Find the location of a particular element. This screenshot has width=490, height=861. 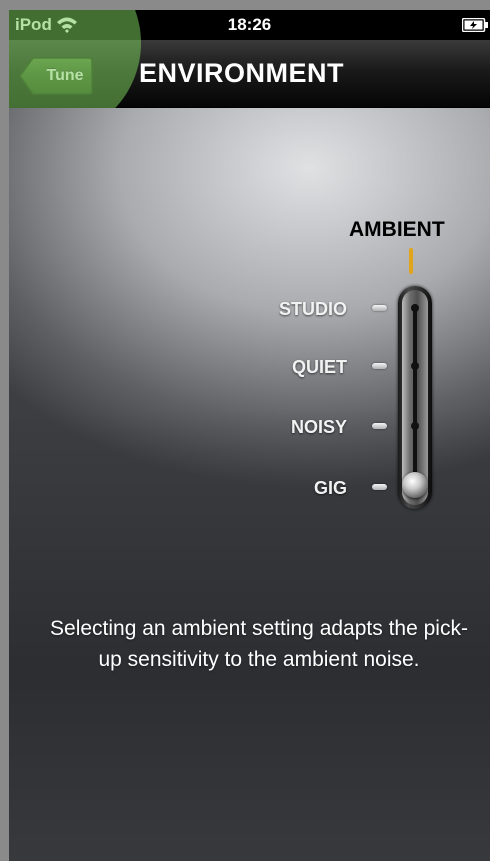

ambient-title: AMBIENT is located at coordinates (397, 229).